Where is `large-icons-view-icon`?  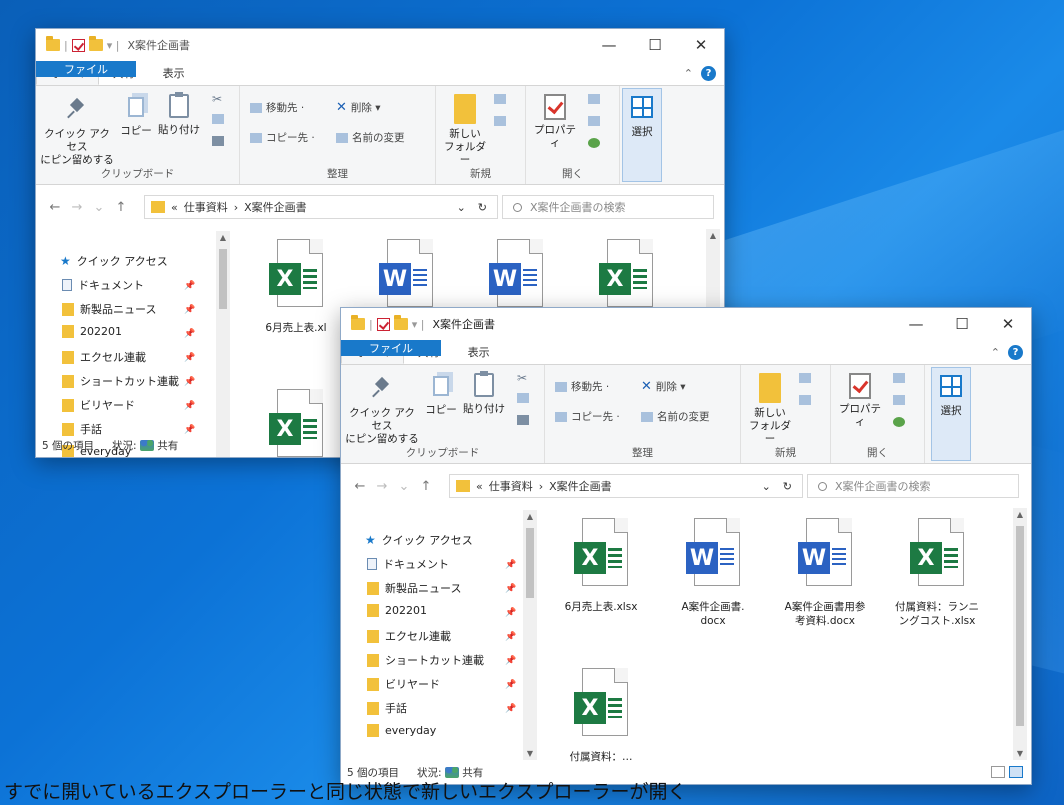 large-icons-view-icon is located at coordinates (1016, 772).